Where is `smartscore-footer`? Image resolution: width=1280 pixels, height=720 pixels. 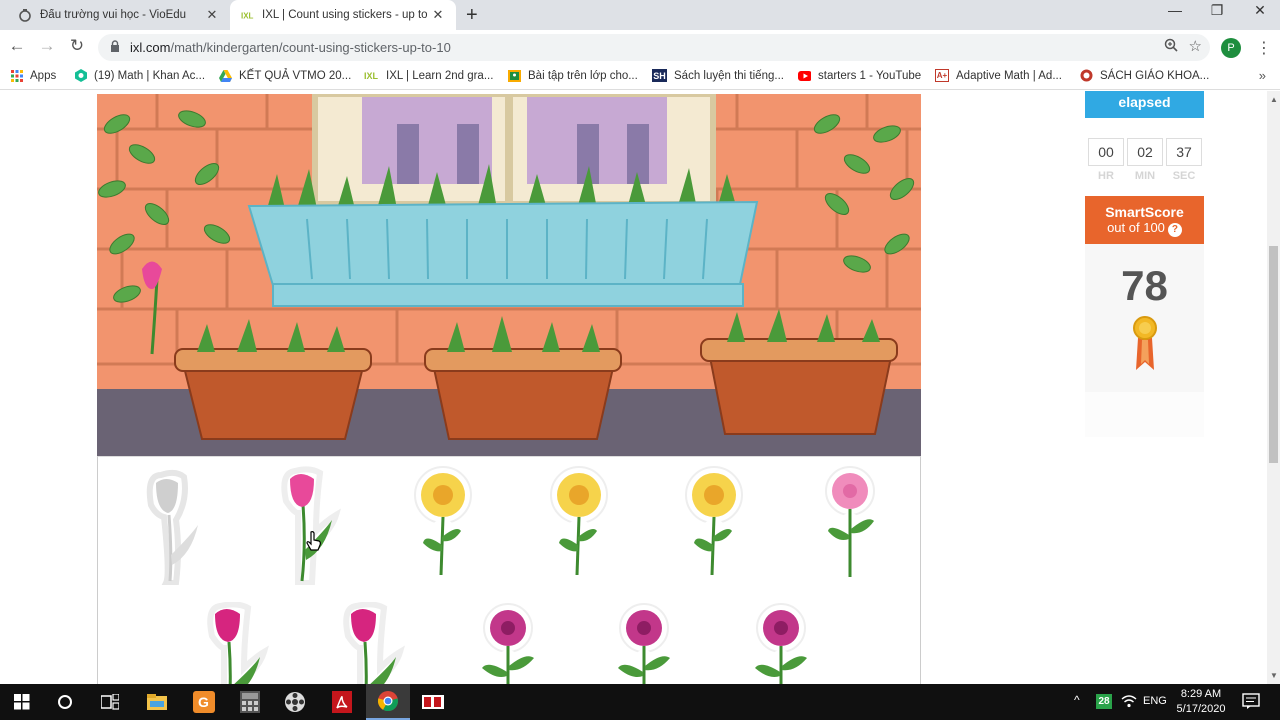 smartscore-footer is located at coordinates (1144, 414).